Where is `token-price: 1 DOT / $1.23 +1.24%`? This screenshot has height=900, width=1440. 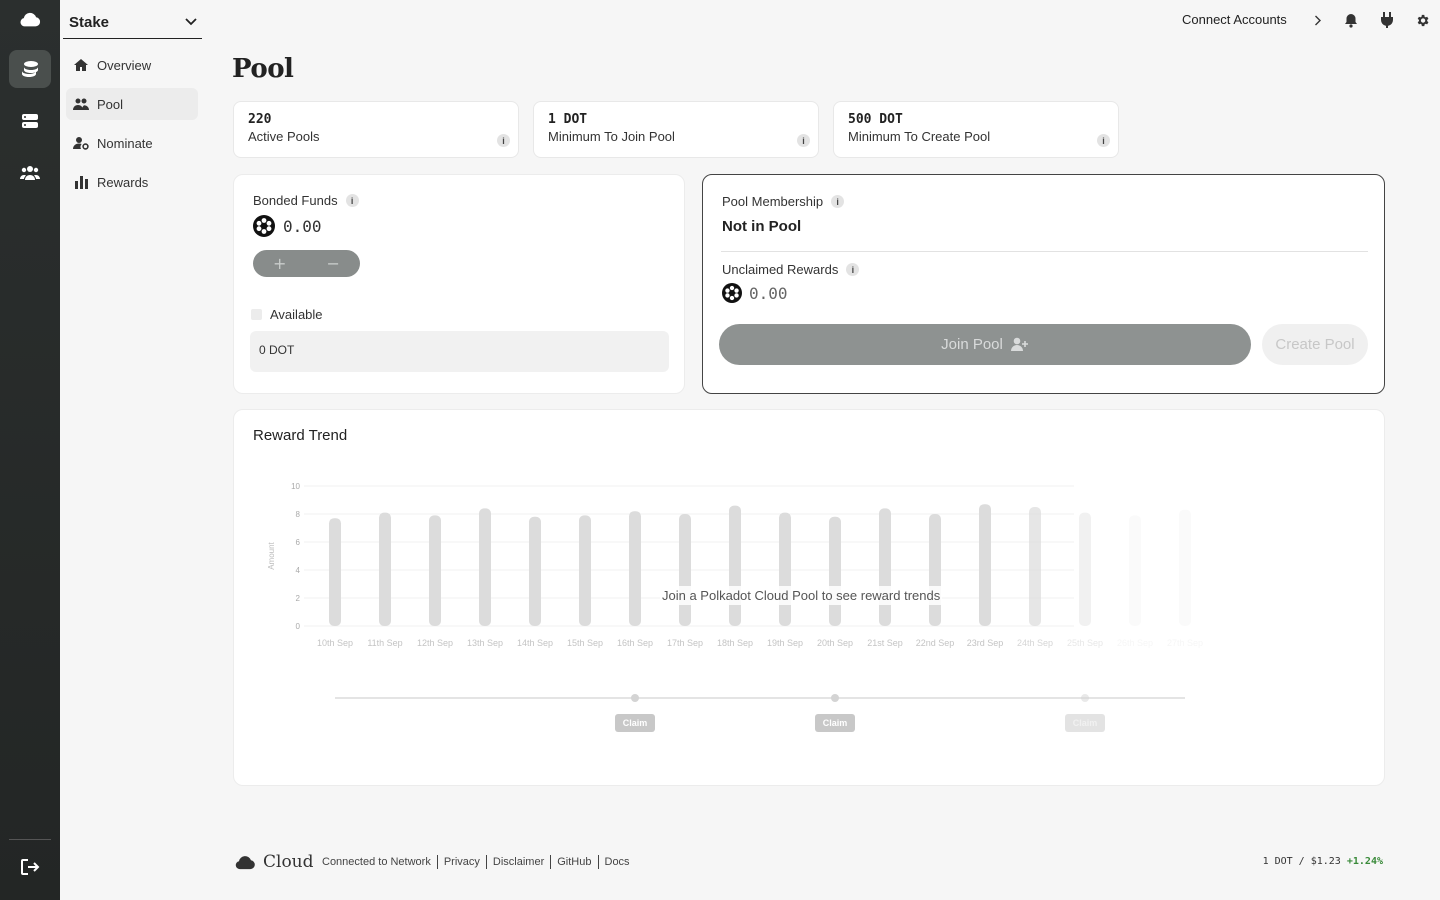 token-price: 1 DOT / $1.23 +1.24% is located at coordinates (1323, 861).